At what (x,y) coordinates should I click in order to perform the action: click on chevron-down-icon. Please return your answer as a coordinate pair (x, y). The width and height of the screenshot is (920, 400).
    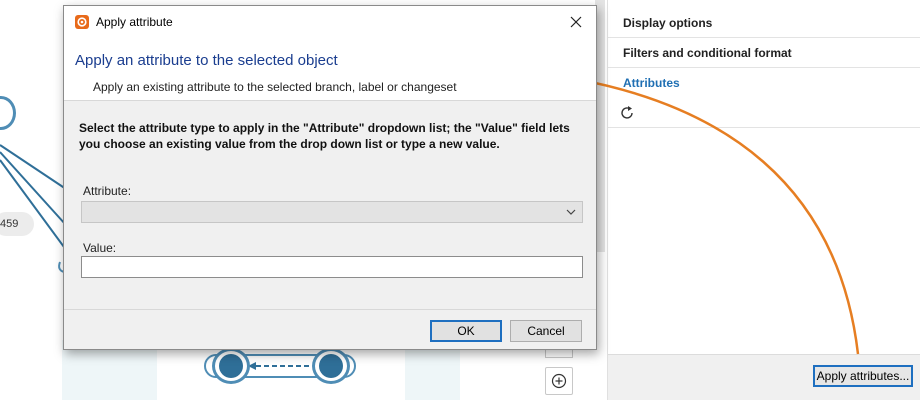
    Looking at the image, I should click on (571, 212).